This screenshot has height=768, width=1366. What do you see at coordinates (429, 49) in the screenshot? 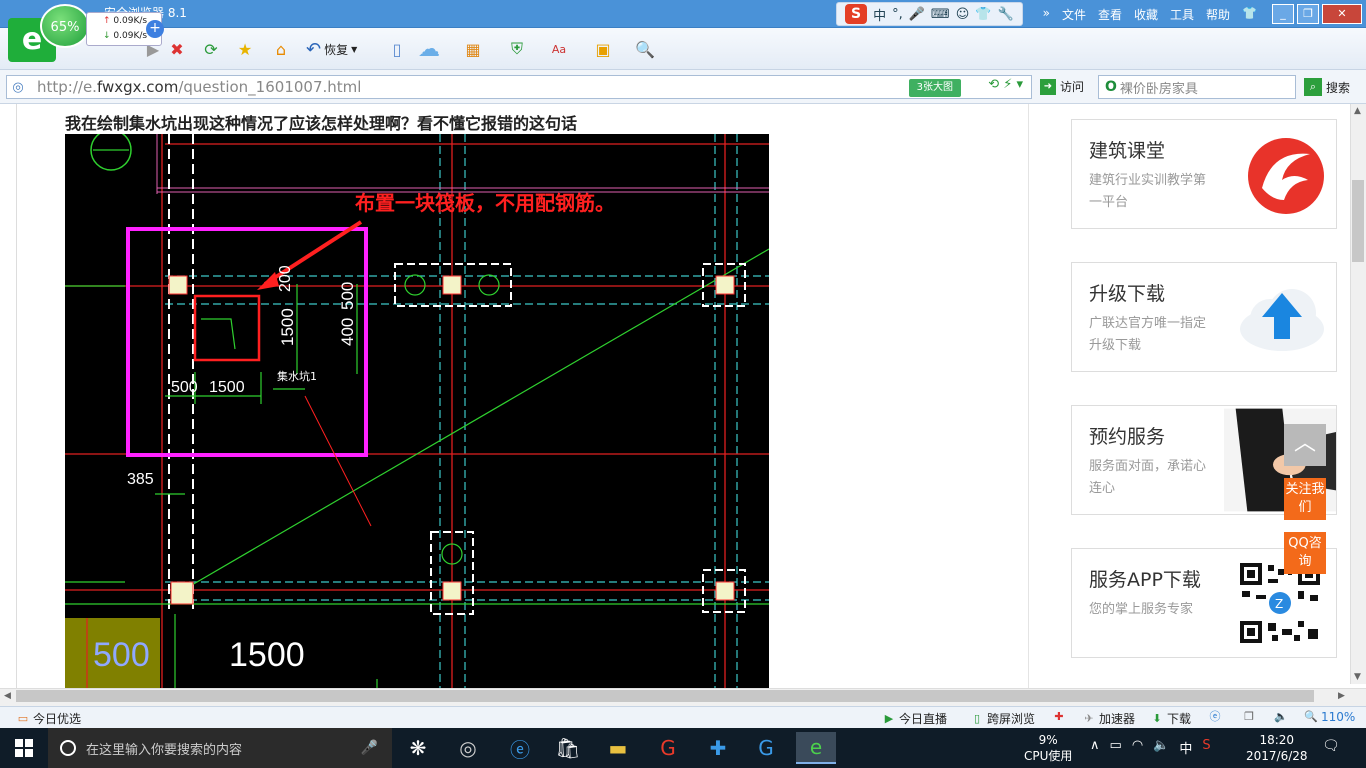
I see `cloud-icon: ☁` at bounding box center [429, 49].